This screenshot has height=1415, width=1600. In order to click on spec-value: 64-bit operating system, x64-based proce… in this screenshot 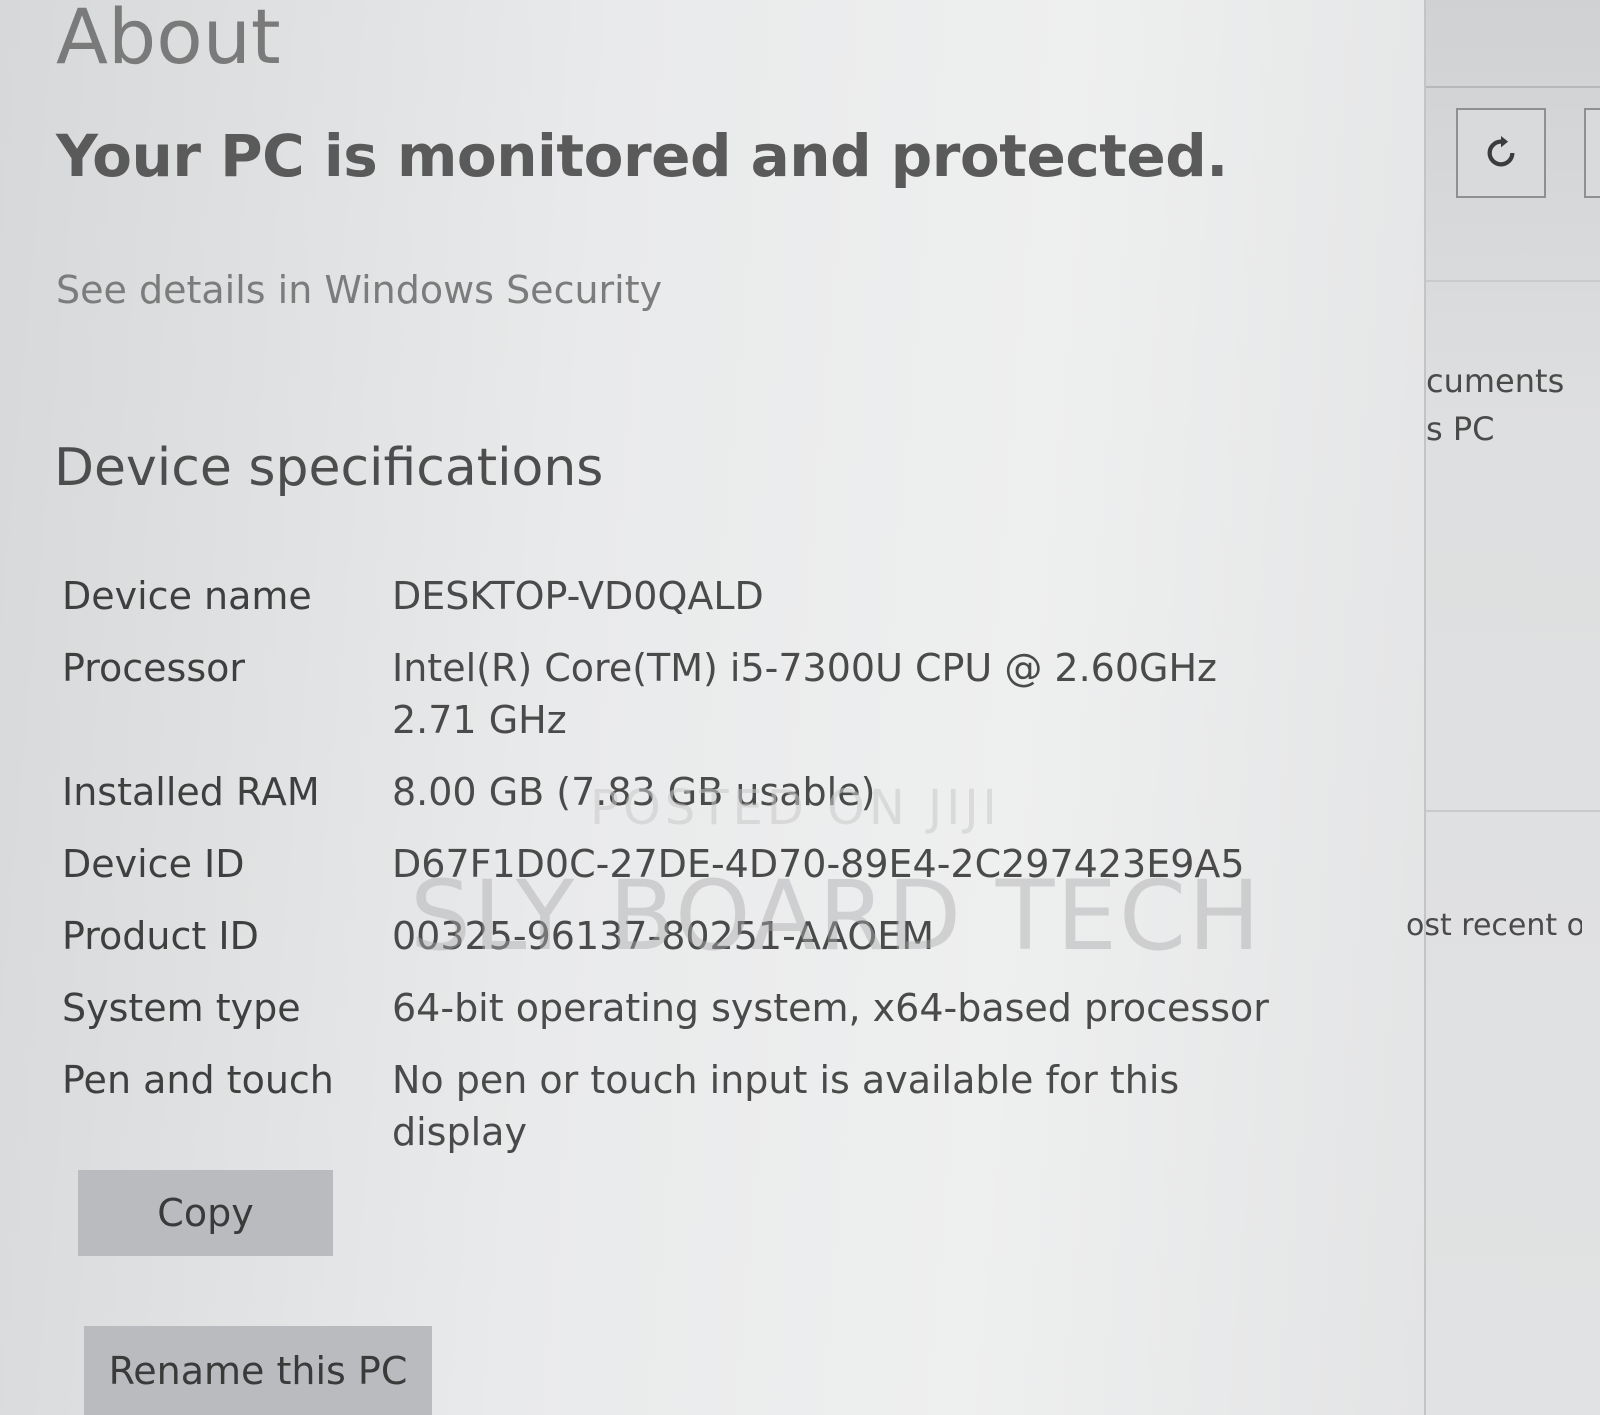, I will do `click(830, 1008)`.